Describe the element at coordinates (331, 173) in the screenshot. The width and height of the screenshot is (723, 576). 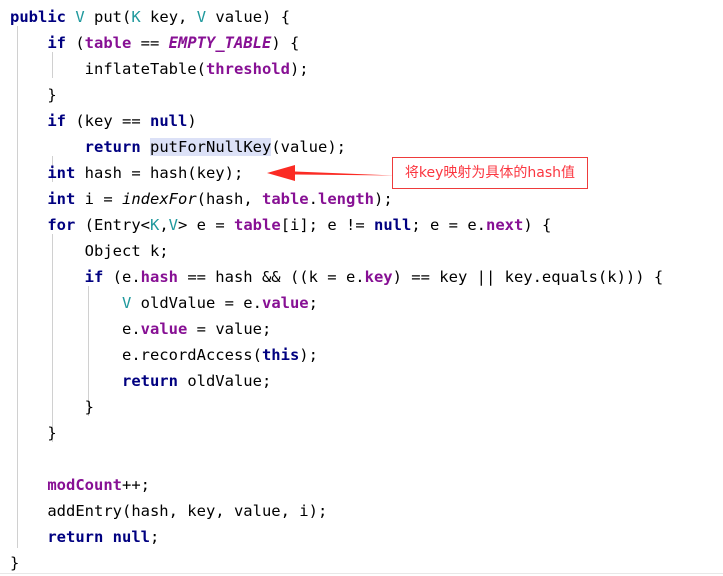
I see `annotation-arrow-icon` at that location.